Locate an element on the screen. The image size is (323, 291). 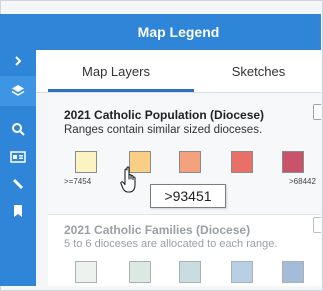
tooltip-text: >93451 is located at coordinates (188, 196).